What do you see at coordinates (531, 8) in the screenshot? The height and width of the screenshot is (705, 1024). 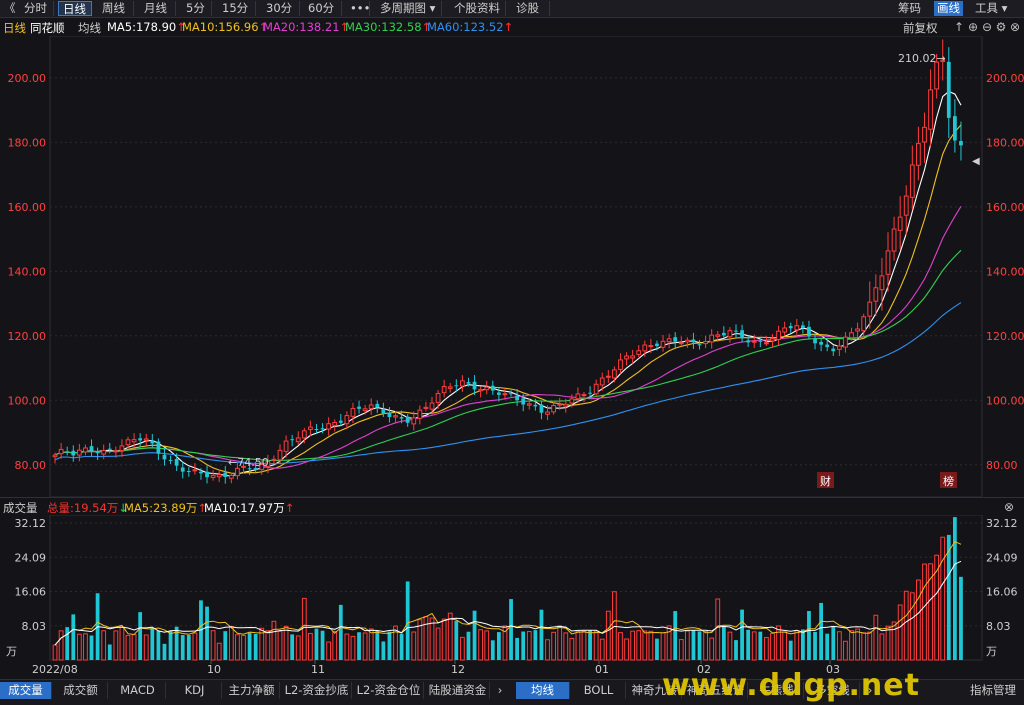 I see `diagnose-button: 诊股` at bounding box center [531, 8].